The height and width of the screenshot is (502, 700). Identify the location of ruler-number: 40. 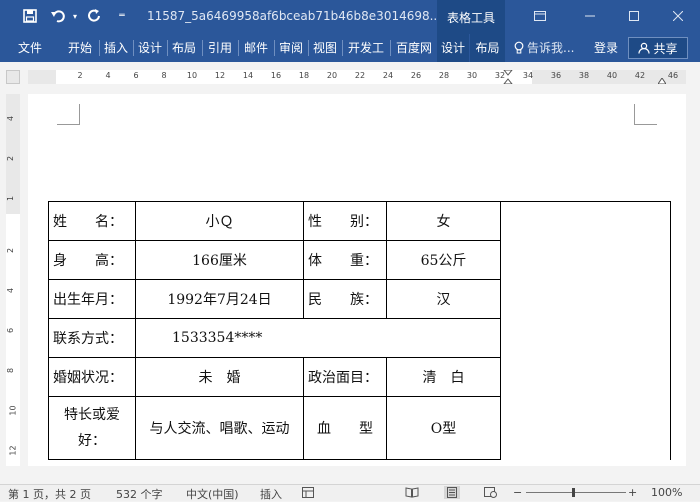
(612, 75).